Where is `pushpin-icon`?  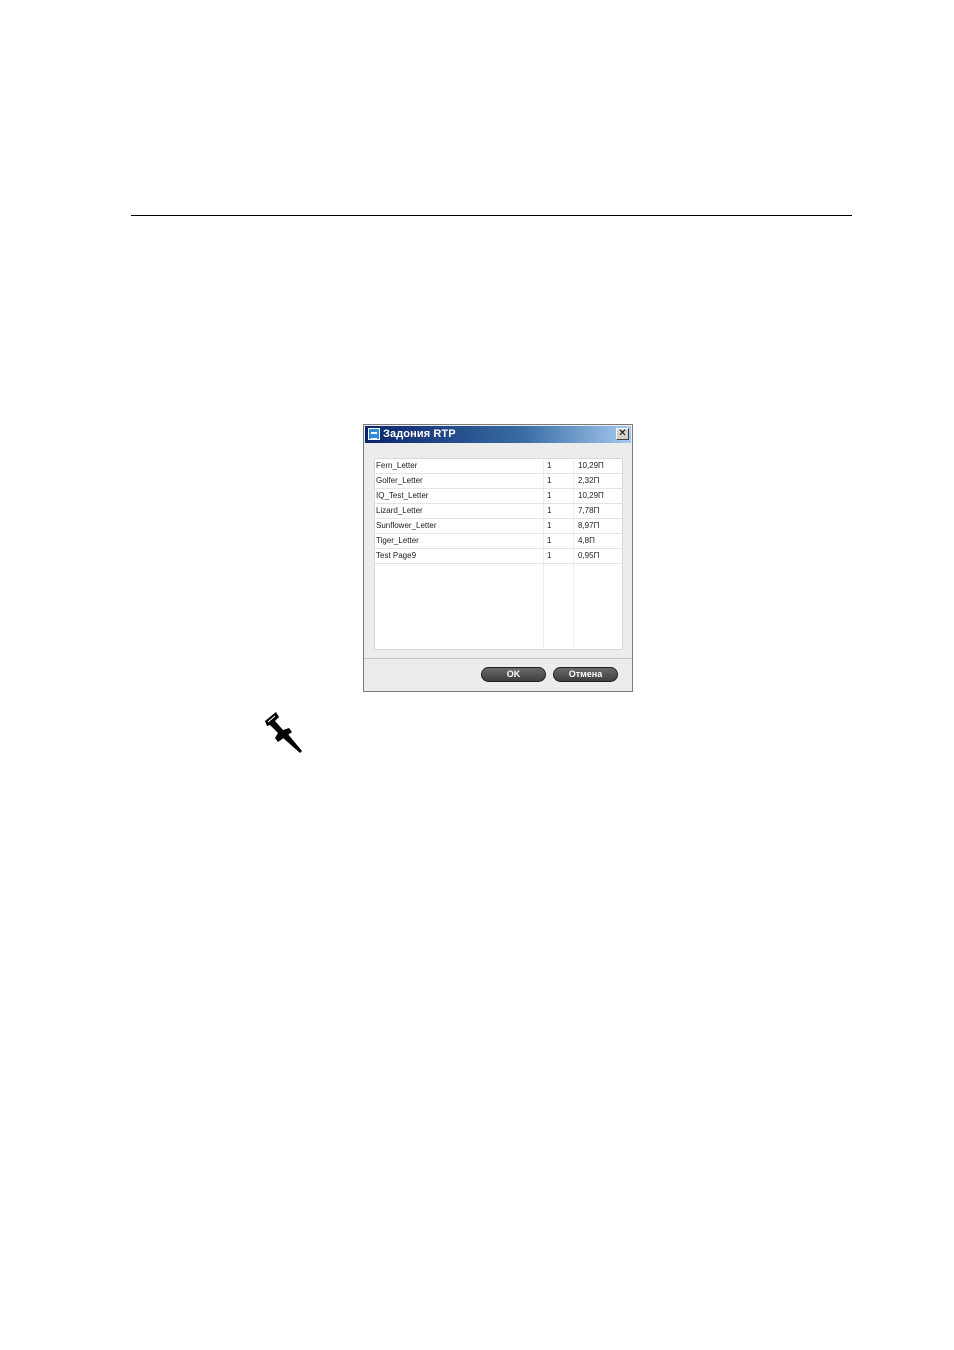 pushpin-icon is located at coordinates (283, 732).